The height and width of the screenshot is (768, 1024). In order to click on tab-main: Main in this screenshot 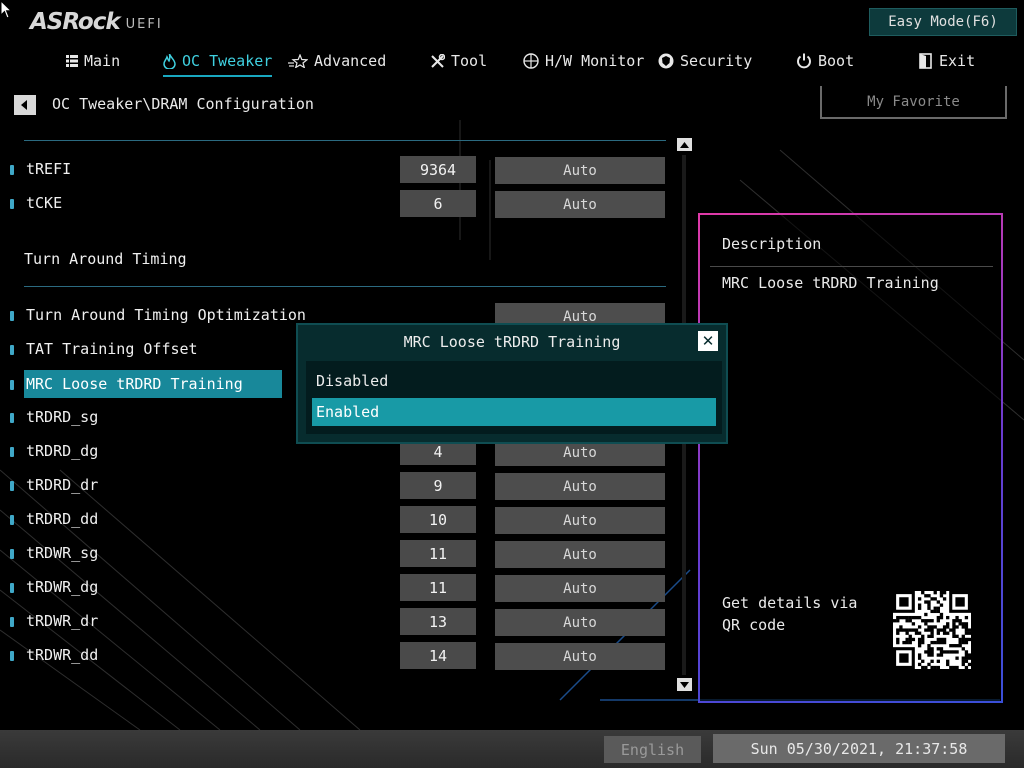, I will do `click(93, 61)`.